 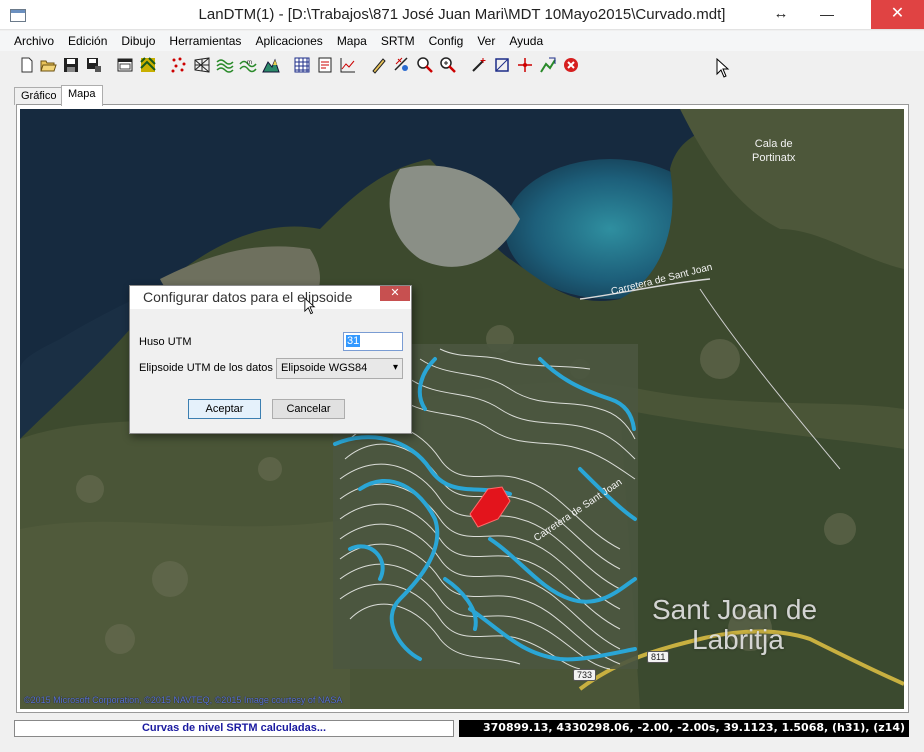 I want to click on terrain-icon, so click(x=271, y=65).